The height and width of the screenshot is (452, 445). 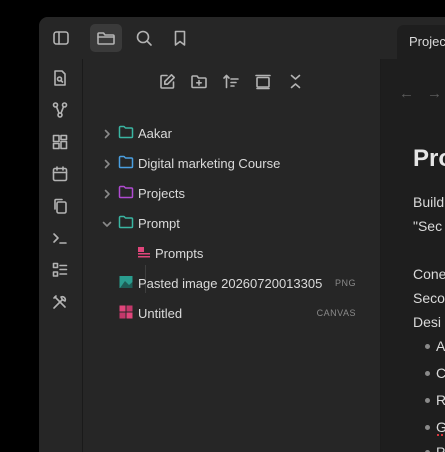 I want to click on folder-name: Aakar, so click(x=155, y=133).